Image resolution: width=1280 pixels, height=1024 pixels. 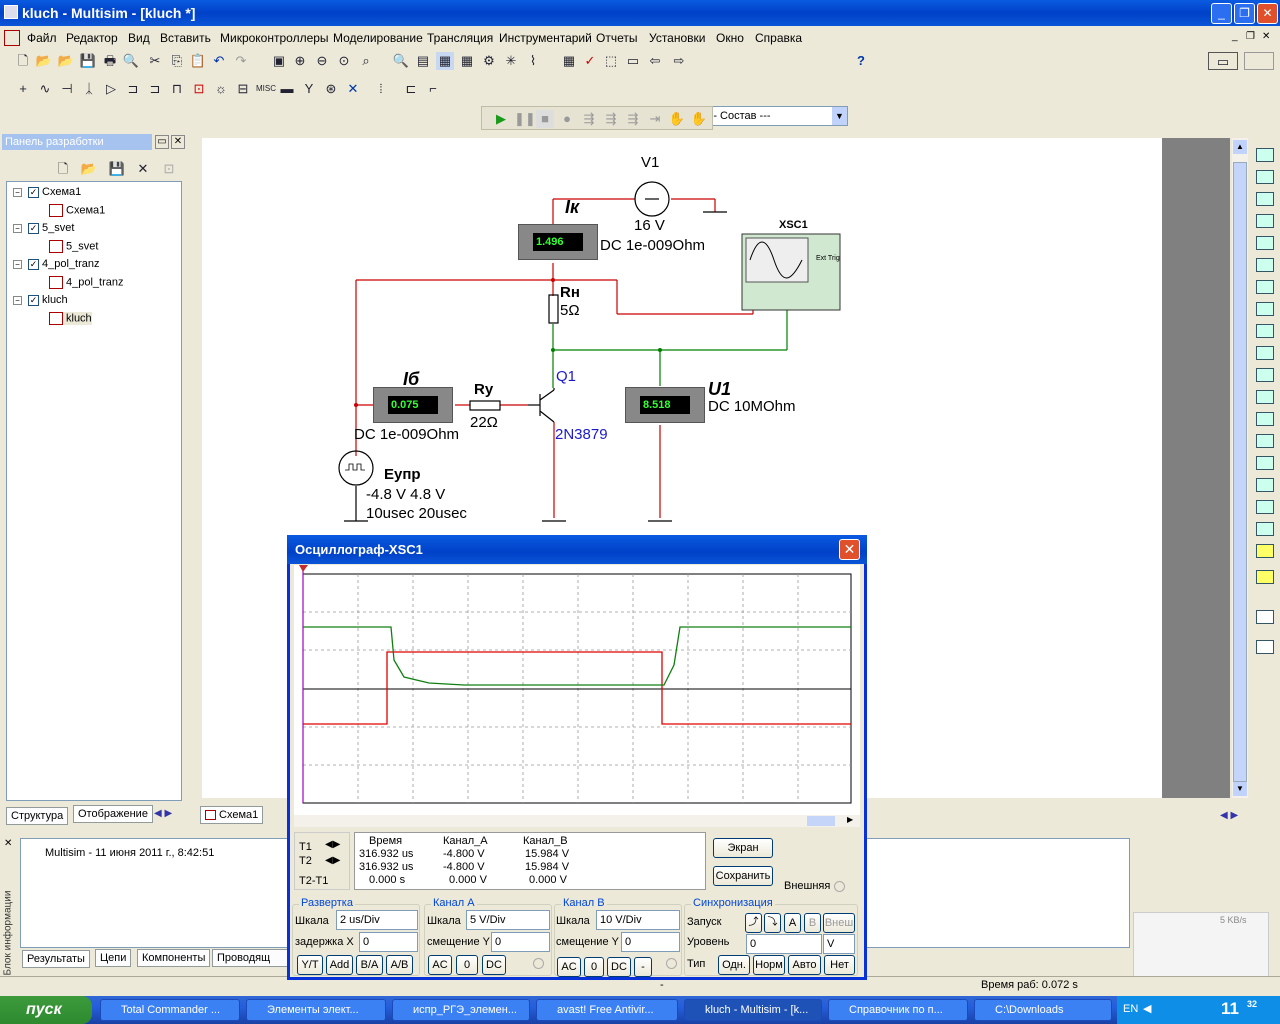 I want to click on canvas-vertical-scrollbar: ▲ ▼, so click(x=1240, y=468).